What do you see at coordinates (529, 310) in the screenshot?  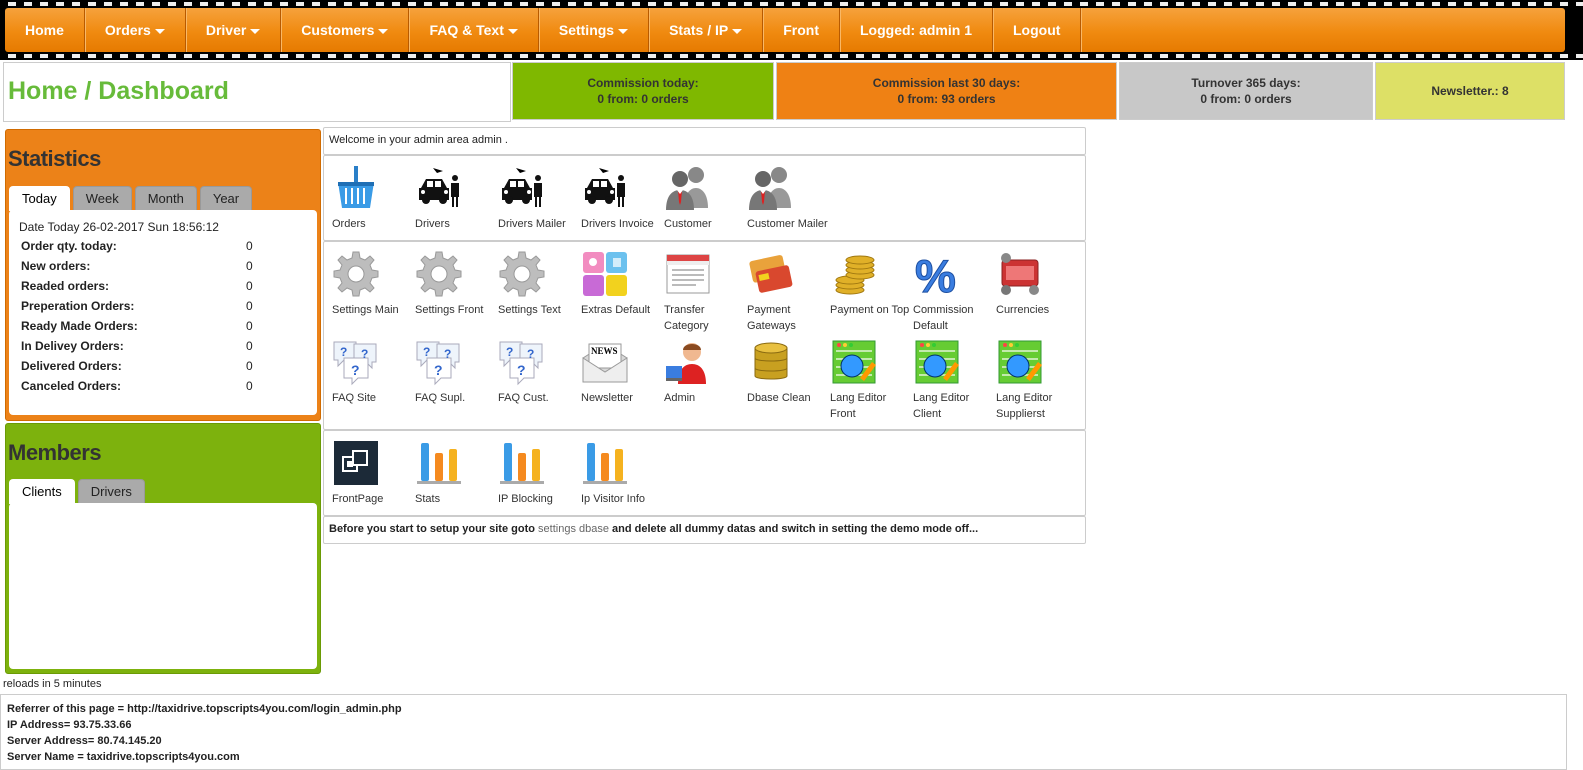 I see `shortcut-label: Settings Text` at bounding box center [529, 310].